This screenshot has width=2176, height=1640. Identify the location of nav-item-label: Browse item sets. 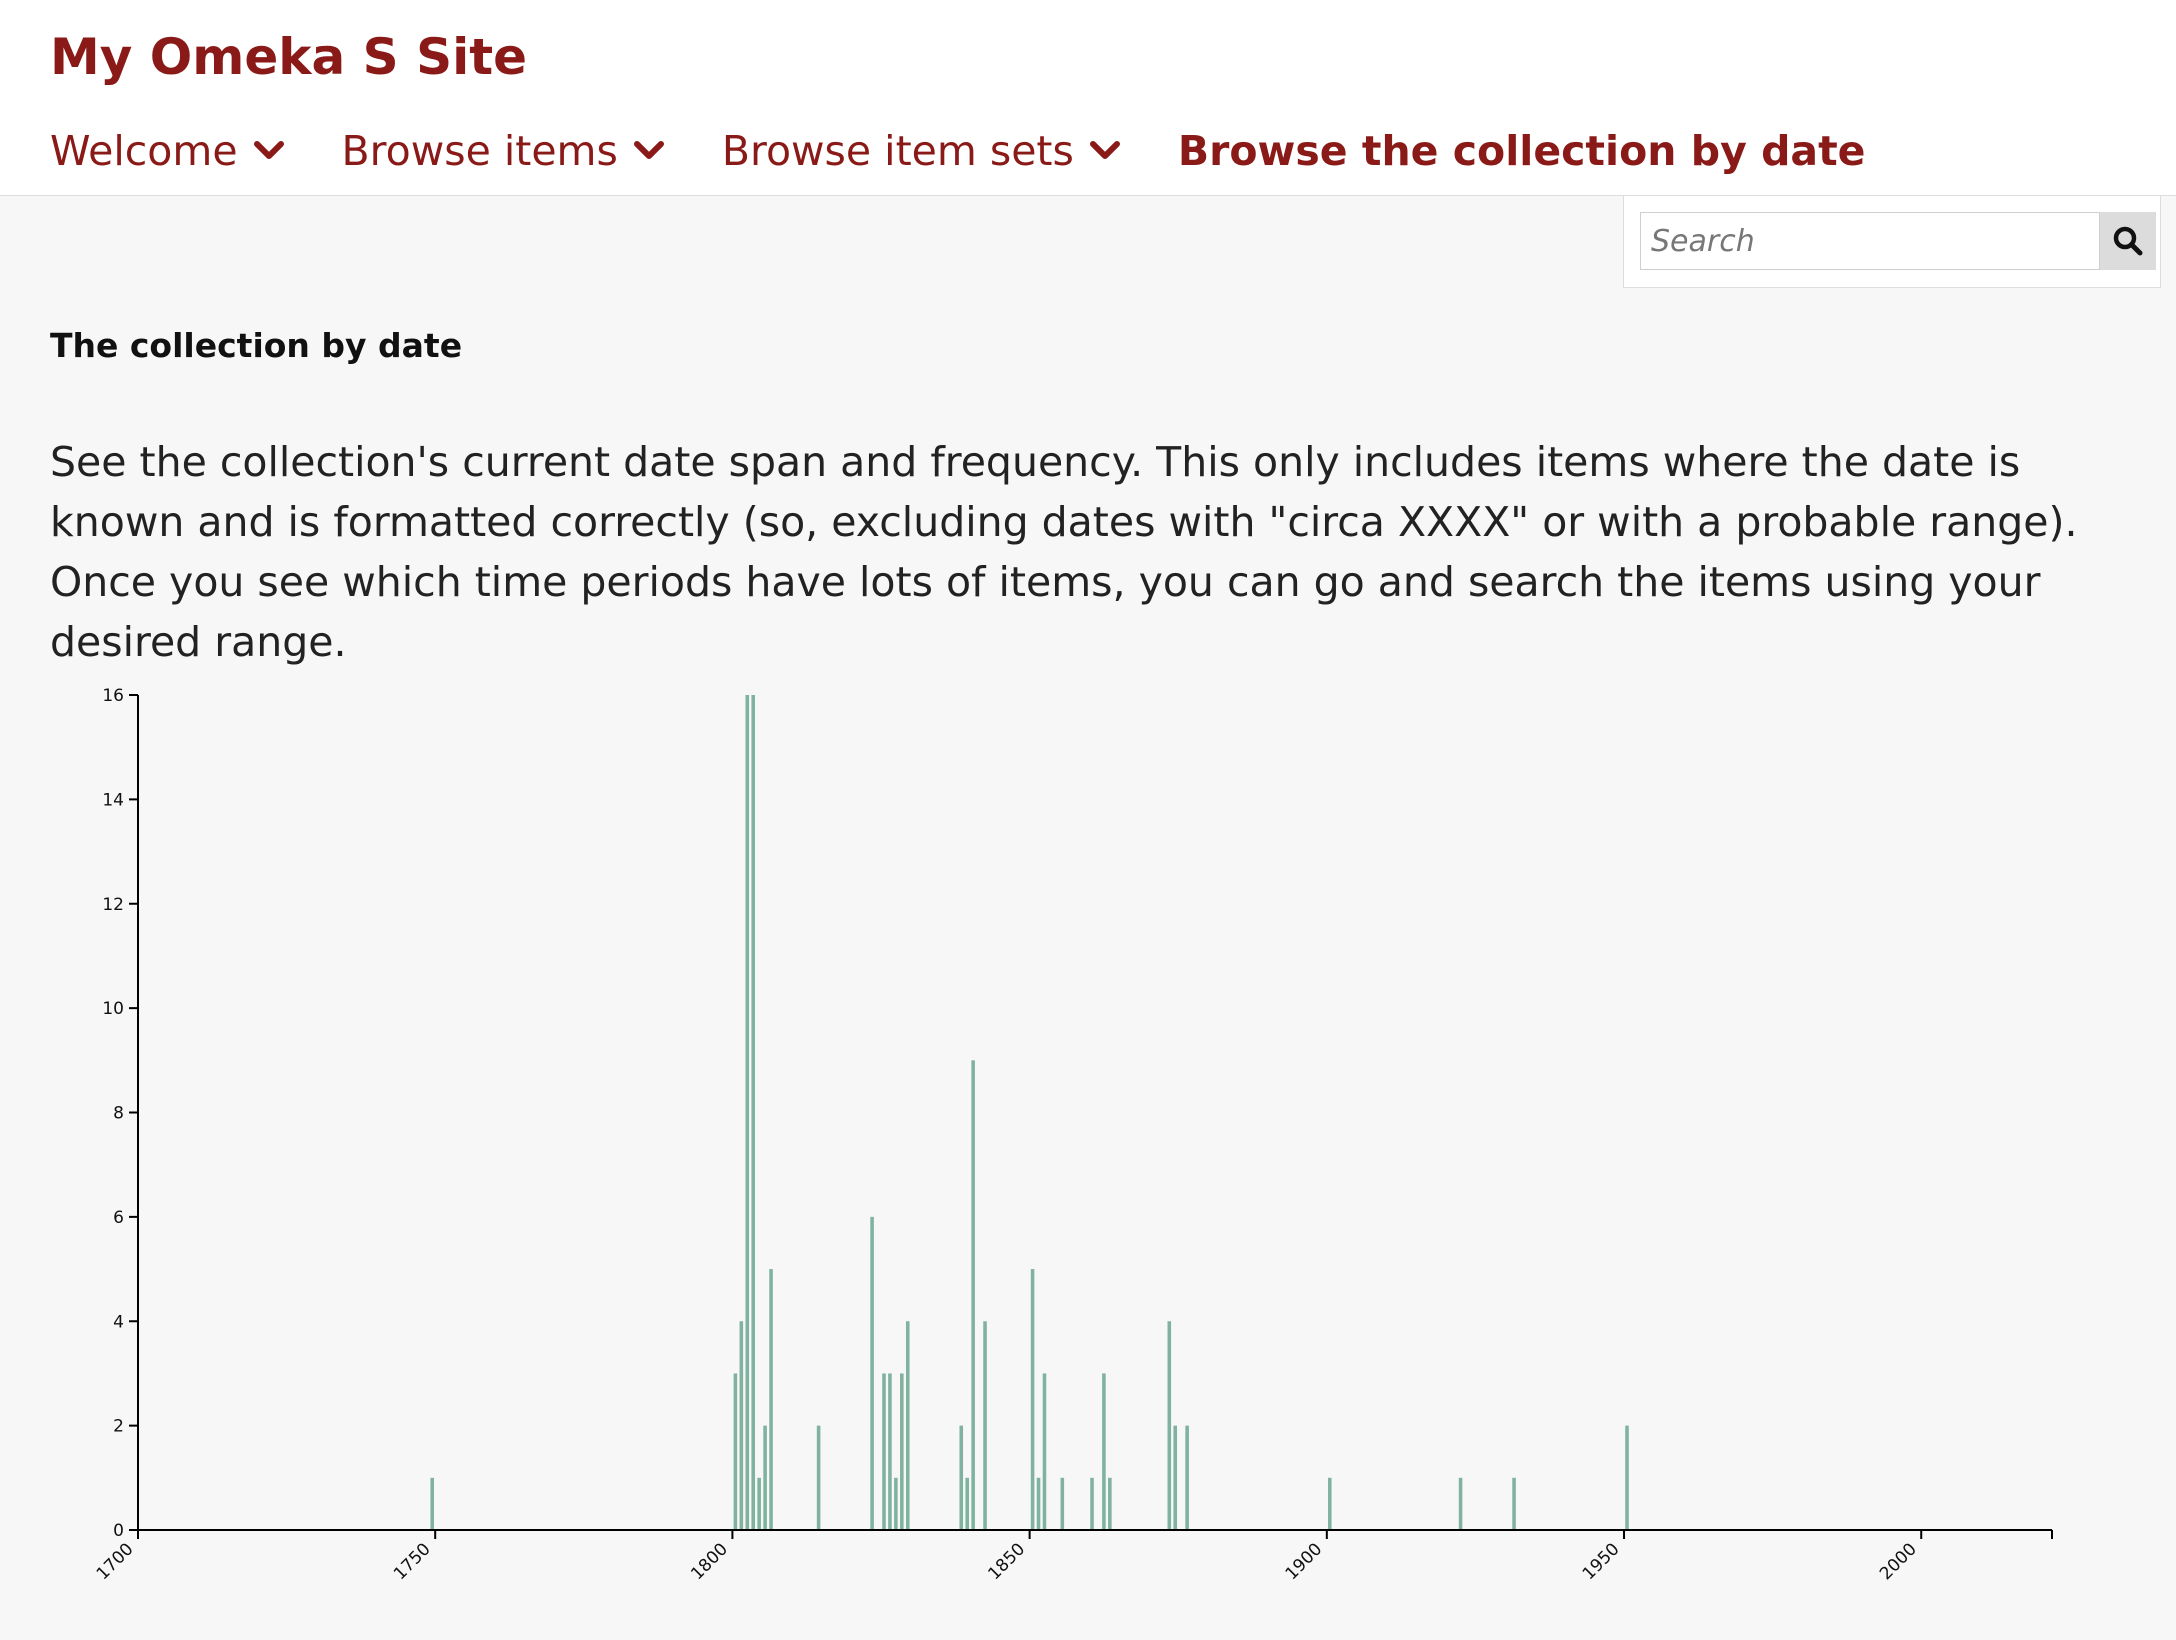
(897, 151).